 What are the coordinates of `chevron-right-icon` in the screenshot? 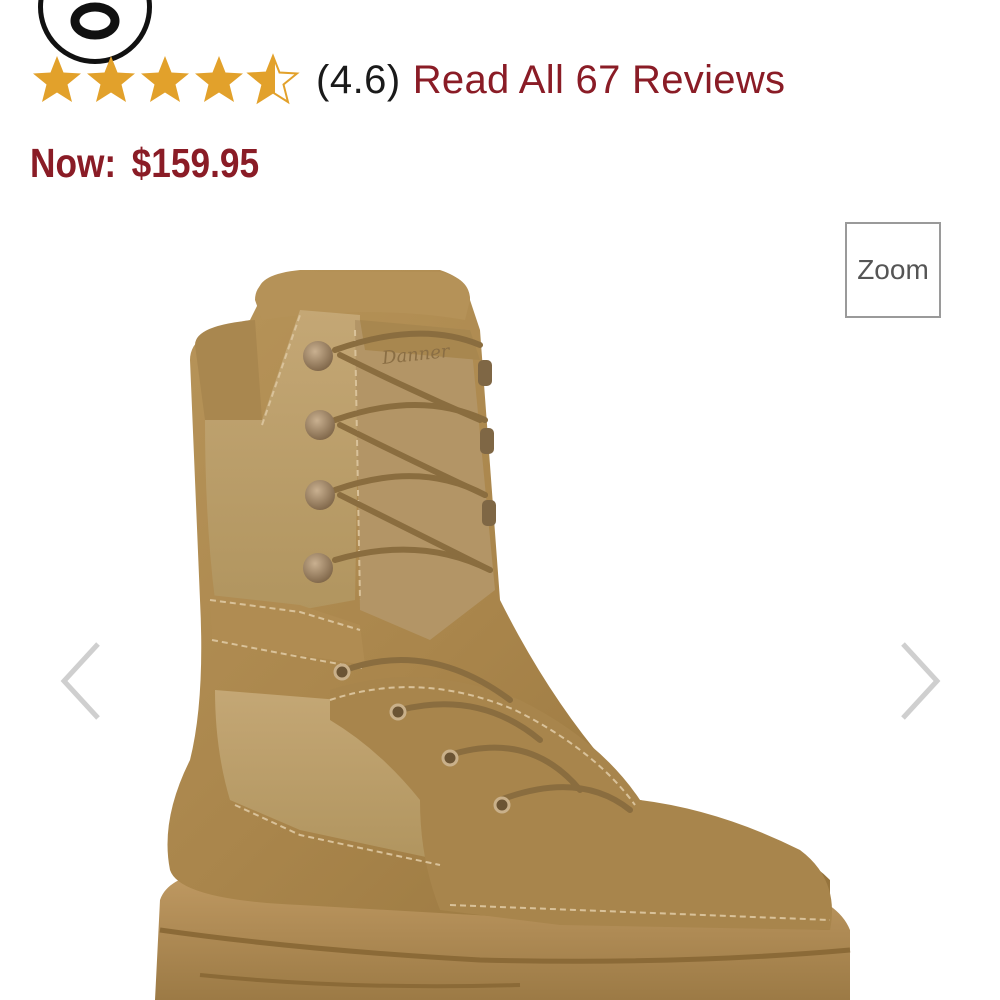 It's located at (920, 681).